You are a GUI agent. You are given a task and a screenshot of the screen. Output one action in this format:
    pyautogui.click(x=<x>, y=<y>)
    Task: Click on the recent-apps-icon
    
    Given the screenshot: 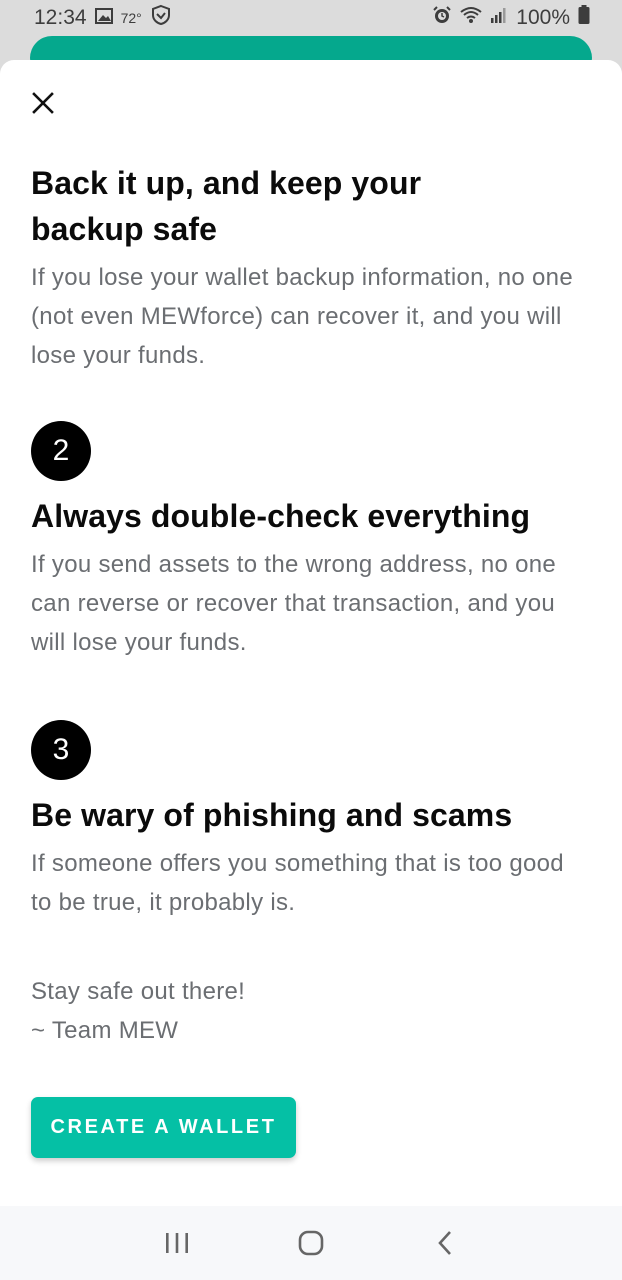 What is the action you would take?
    pyautogui.click(x=177, y=1243)
    